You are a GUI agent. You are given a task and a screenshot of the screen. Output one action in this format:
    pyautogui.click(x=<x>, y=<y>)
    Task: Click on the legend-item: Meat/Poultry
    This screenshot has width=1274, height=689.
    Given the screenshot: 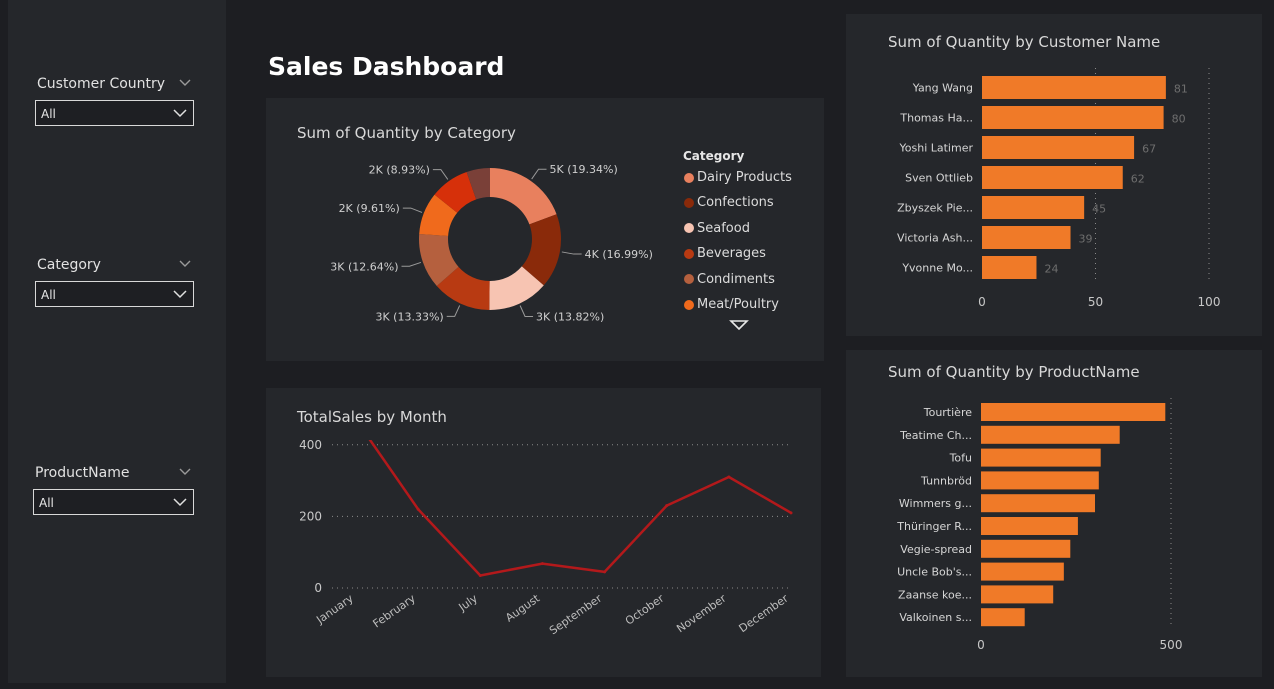 What is the action you would take?
    pyautogui.click(x=731, y=304)
    